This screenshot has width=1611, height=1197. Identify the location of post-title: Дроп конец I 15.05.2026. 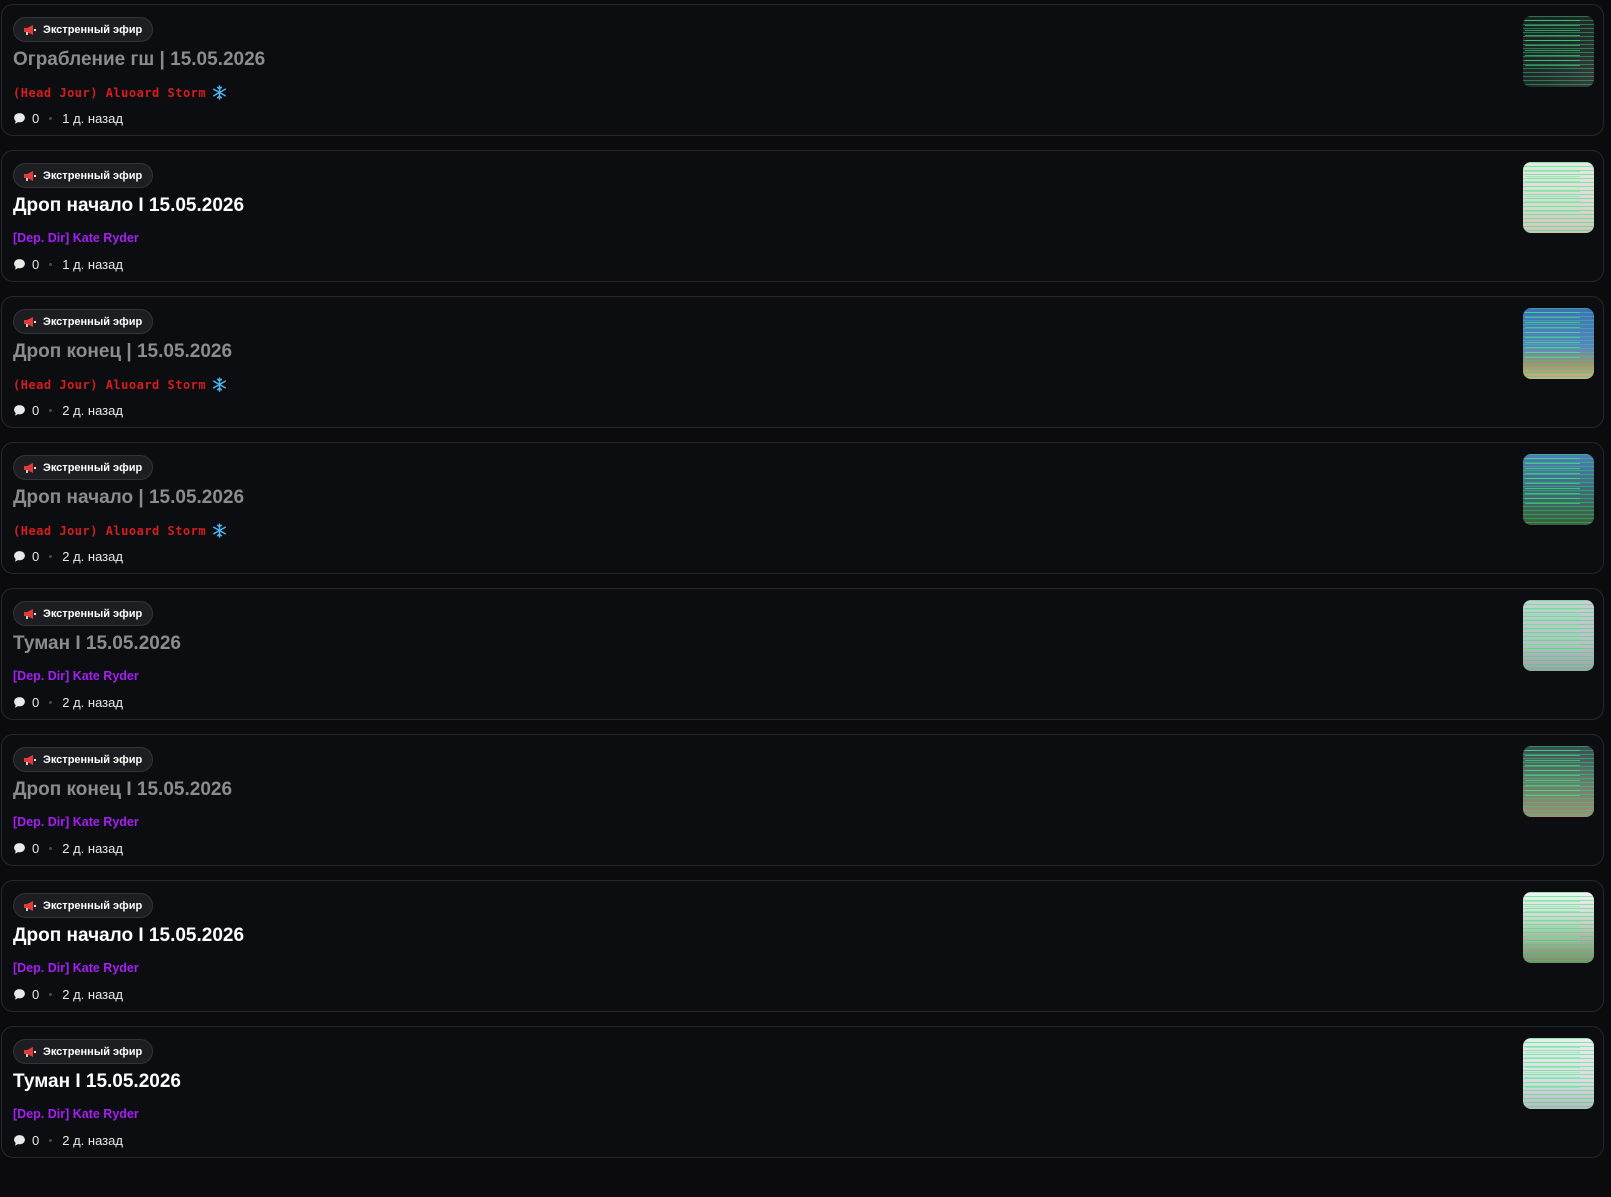
(122, 790).